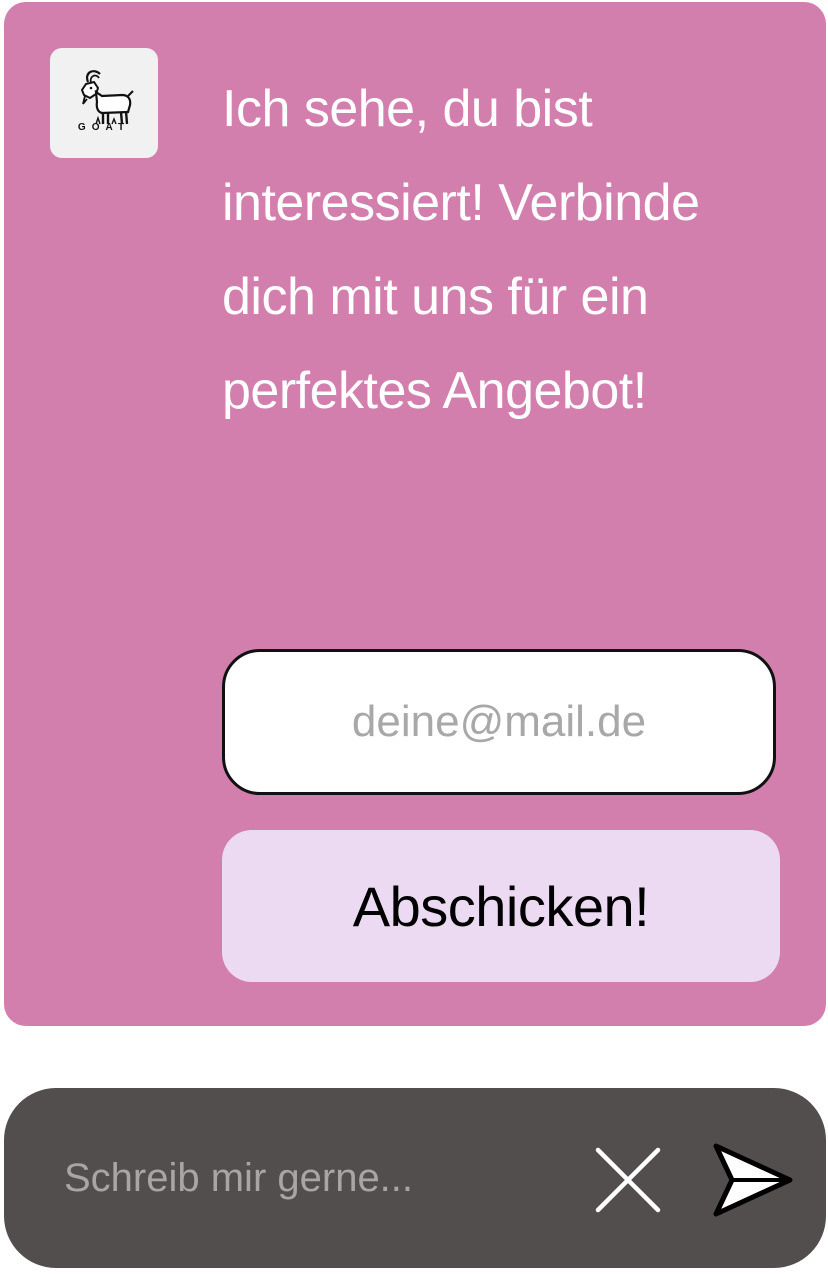  I want to click on close-icon, so click(628, 1180).